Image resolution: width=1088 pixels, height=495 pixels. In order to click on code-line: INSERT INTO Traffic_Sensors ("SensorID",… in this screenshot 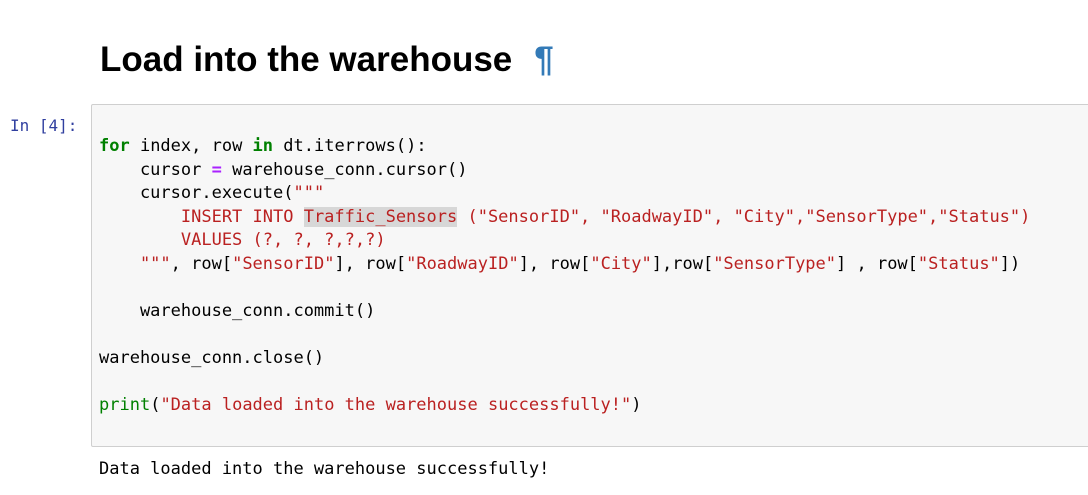, I will do `click(564, 218)`.